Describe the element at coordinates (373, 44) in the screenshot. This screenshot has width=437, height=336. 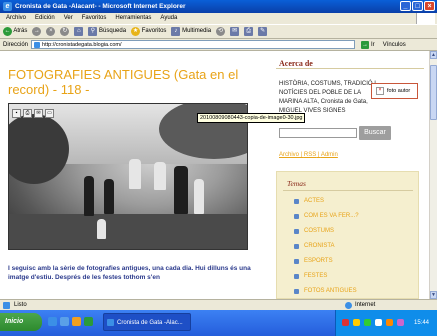
I see `go-label: Ir` at that location.